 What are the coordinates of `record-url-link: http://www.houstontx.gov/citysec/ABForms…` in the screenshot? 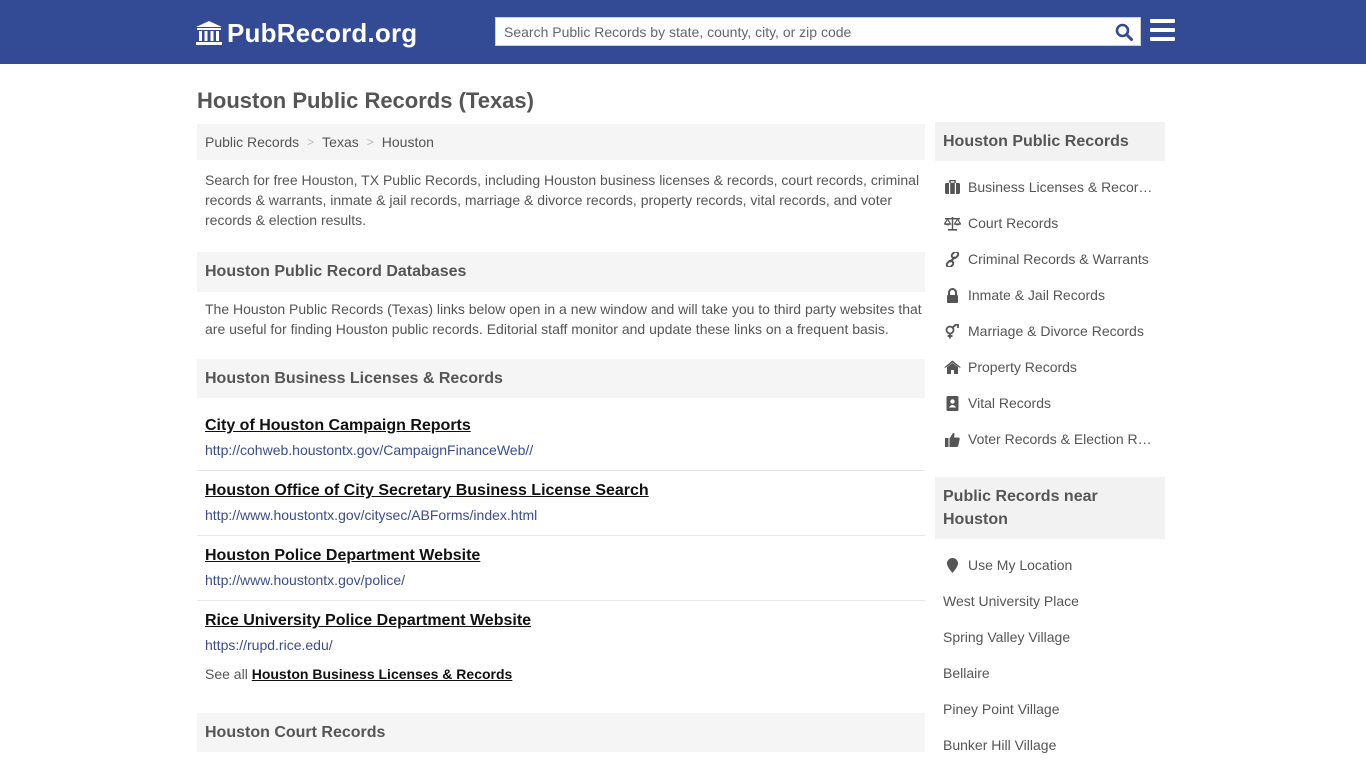 It's located at (565, 515).